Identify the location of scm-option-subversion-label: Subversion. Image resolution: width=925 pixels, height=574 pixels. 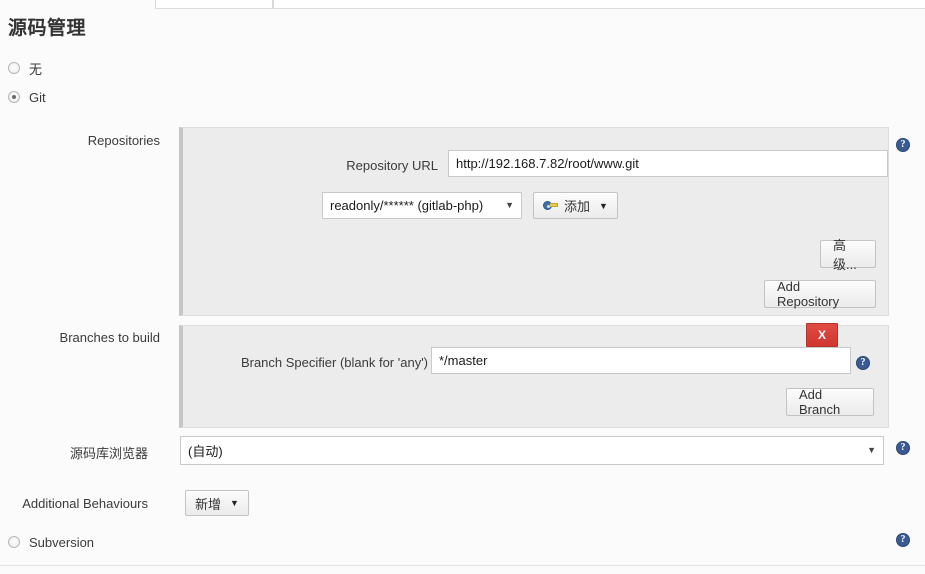
(62, 542).